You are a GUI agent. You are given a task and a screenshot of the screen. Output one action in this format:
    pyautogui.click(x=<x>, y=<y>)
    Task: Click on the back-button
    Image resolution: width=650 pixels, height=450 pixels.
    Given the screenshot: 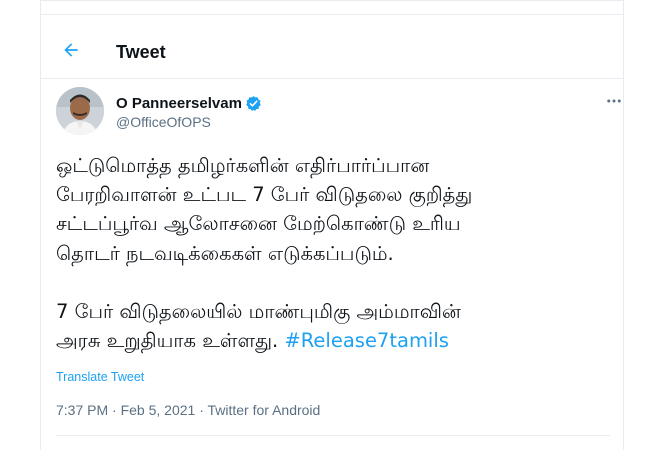 What is the action you would take?
    pyautogui.click(x=71, y=52)
    